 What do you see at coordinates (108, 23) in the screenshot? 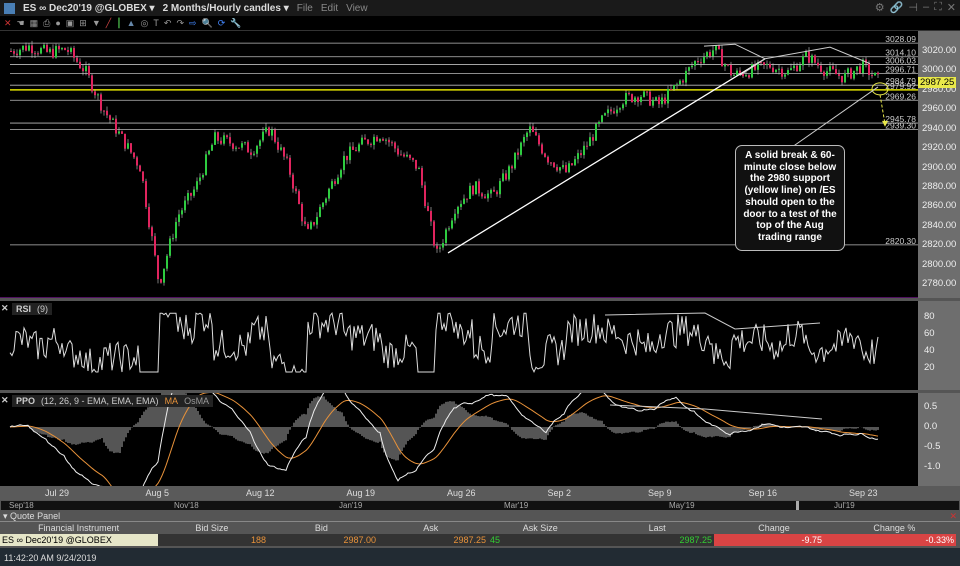
I see `draw-line-icon: ╱` at bounding box center [108, 23].